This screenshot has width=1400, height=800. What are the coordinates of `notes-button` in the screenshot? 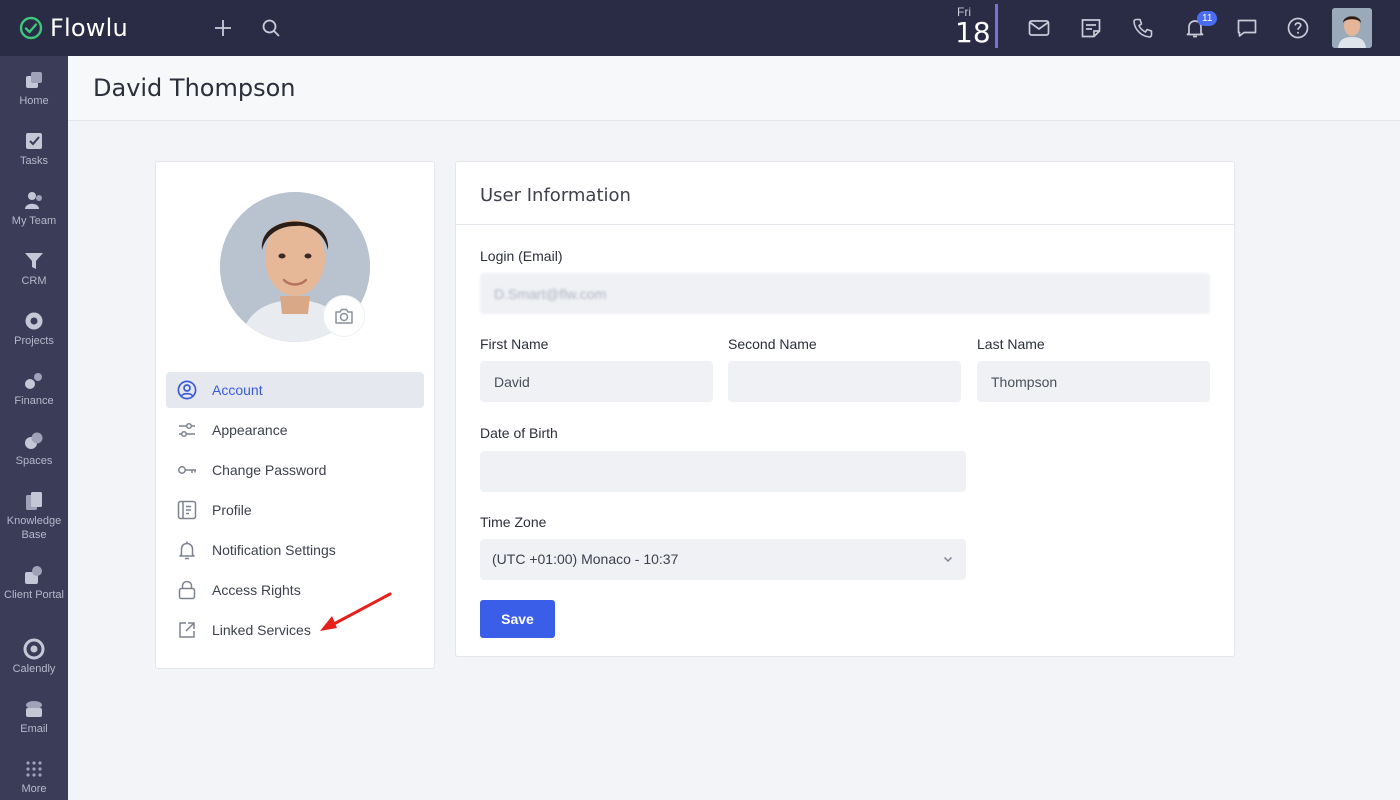 It's located at (1091, 28).